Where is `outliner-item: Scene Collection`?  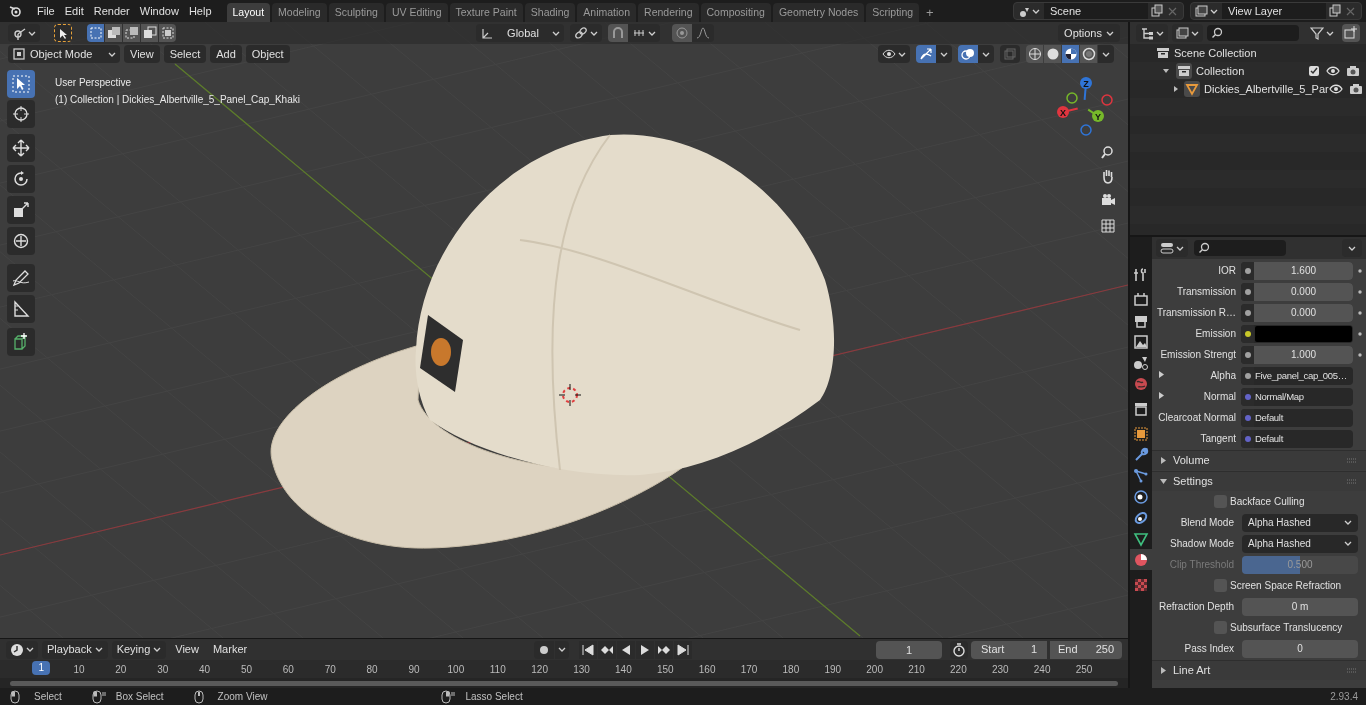 outliner-item: Scene Collection is located at coordinates (1215, 53).